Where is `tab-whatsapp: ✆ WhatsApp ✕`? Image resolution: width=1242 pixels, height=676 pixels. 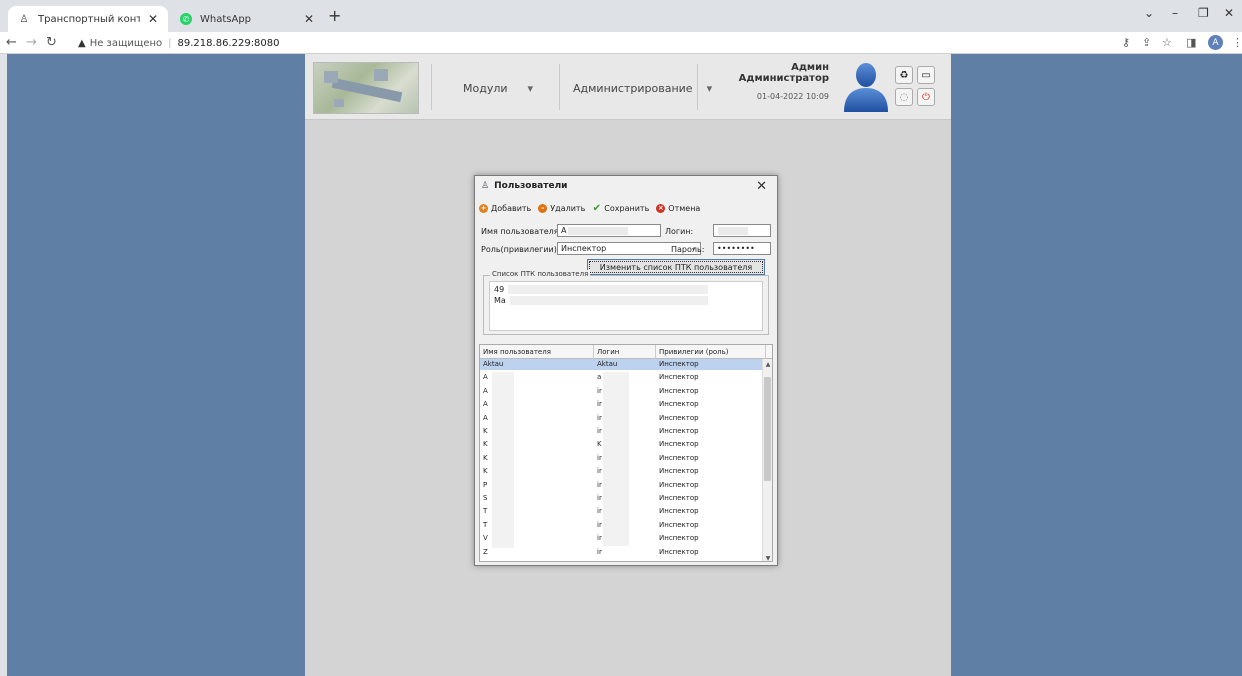 tab-whatsapp: ✆ WhatsApp ✕ is located at coordinates (247, 19).